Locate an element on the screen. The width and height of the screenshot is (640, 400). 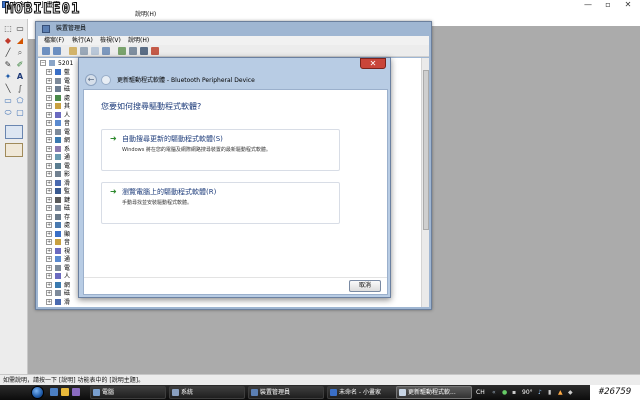
airbrush-icon: ✦ is located at coordinates (8, 77).